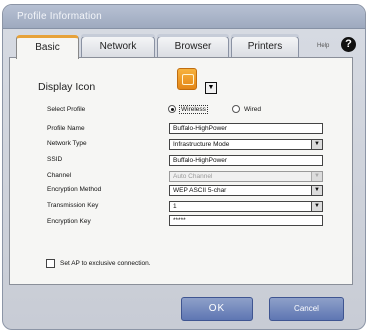 This screenshot has height=332, width=369. I want to click on tab-browser: Browser, so click(193, 46).